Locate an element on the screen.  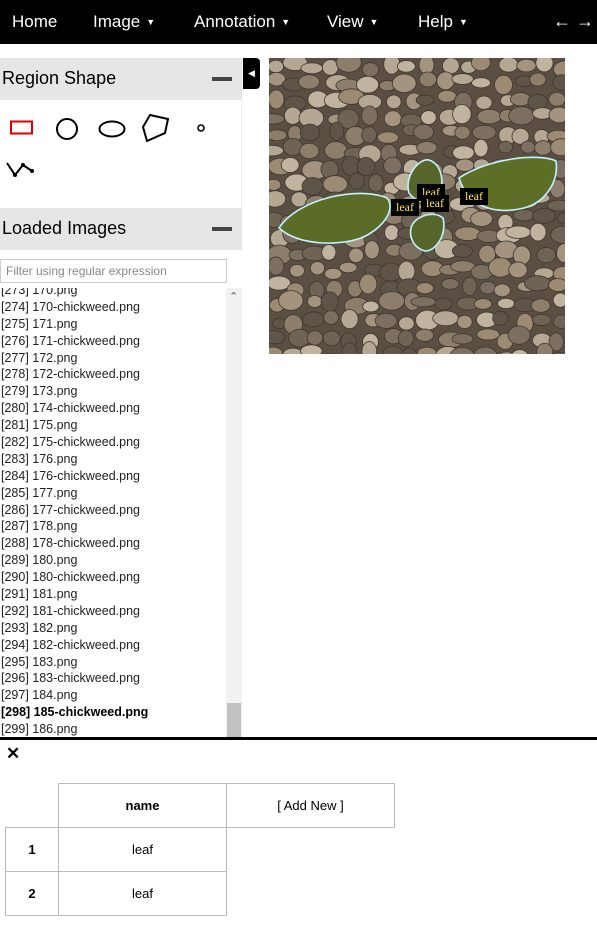
list-item: [275] 171.png is located at coordinates (113, 324).